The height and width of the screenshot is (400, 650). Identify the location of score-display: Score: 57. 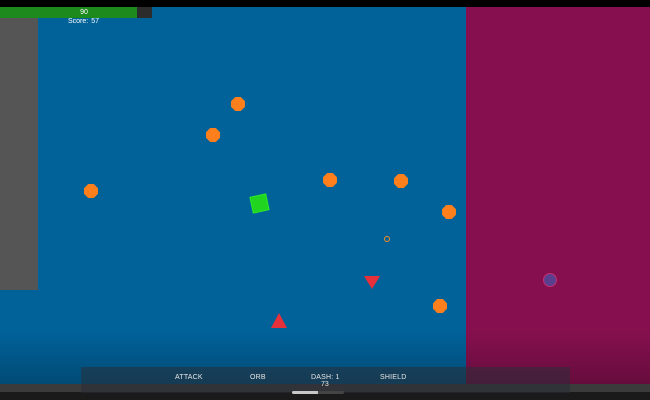
(83, 21).